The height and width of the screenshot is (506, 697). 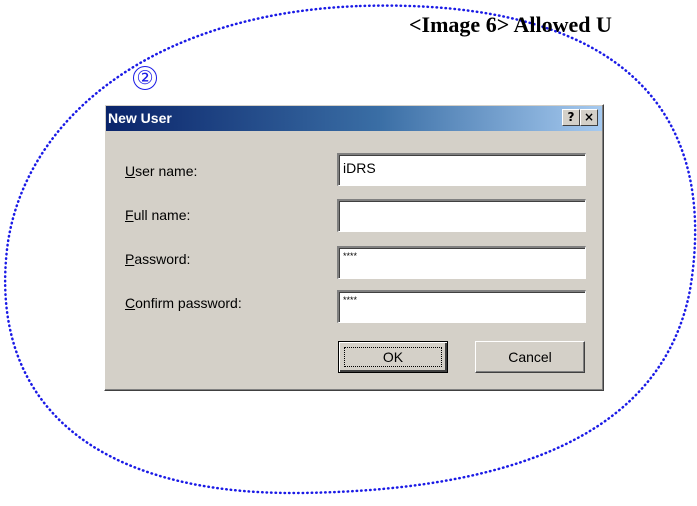 I want to click on dialog-title: New User, so click(x=140, y=118).